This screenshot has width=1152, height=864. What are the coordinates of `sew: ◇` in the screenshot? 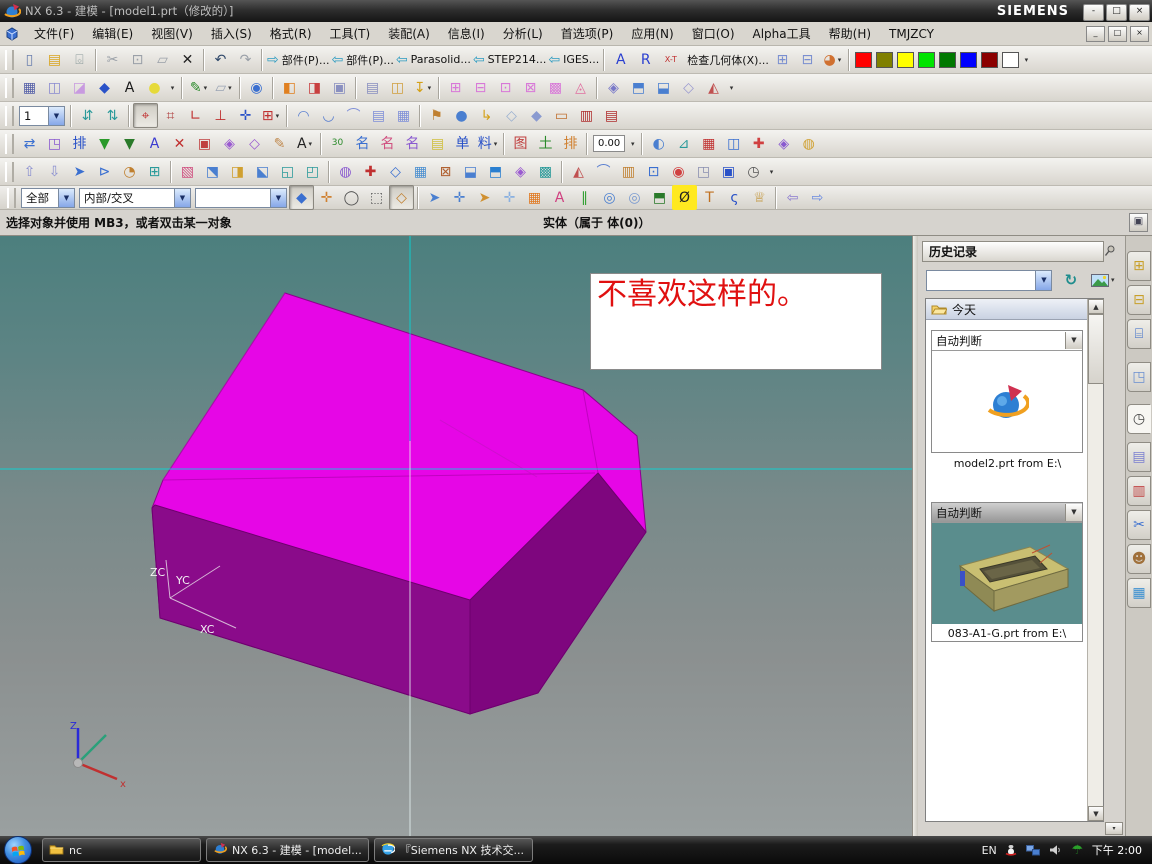 It's located at (688, 87).